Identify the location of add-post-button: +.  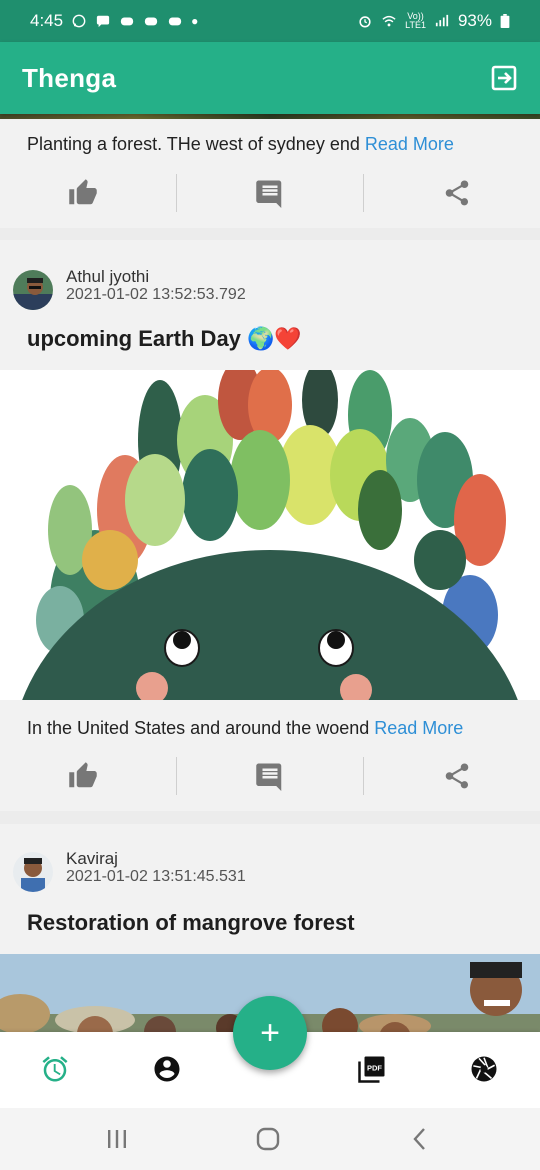
(270, 1033).